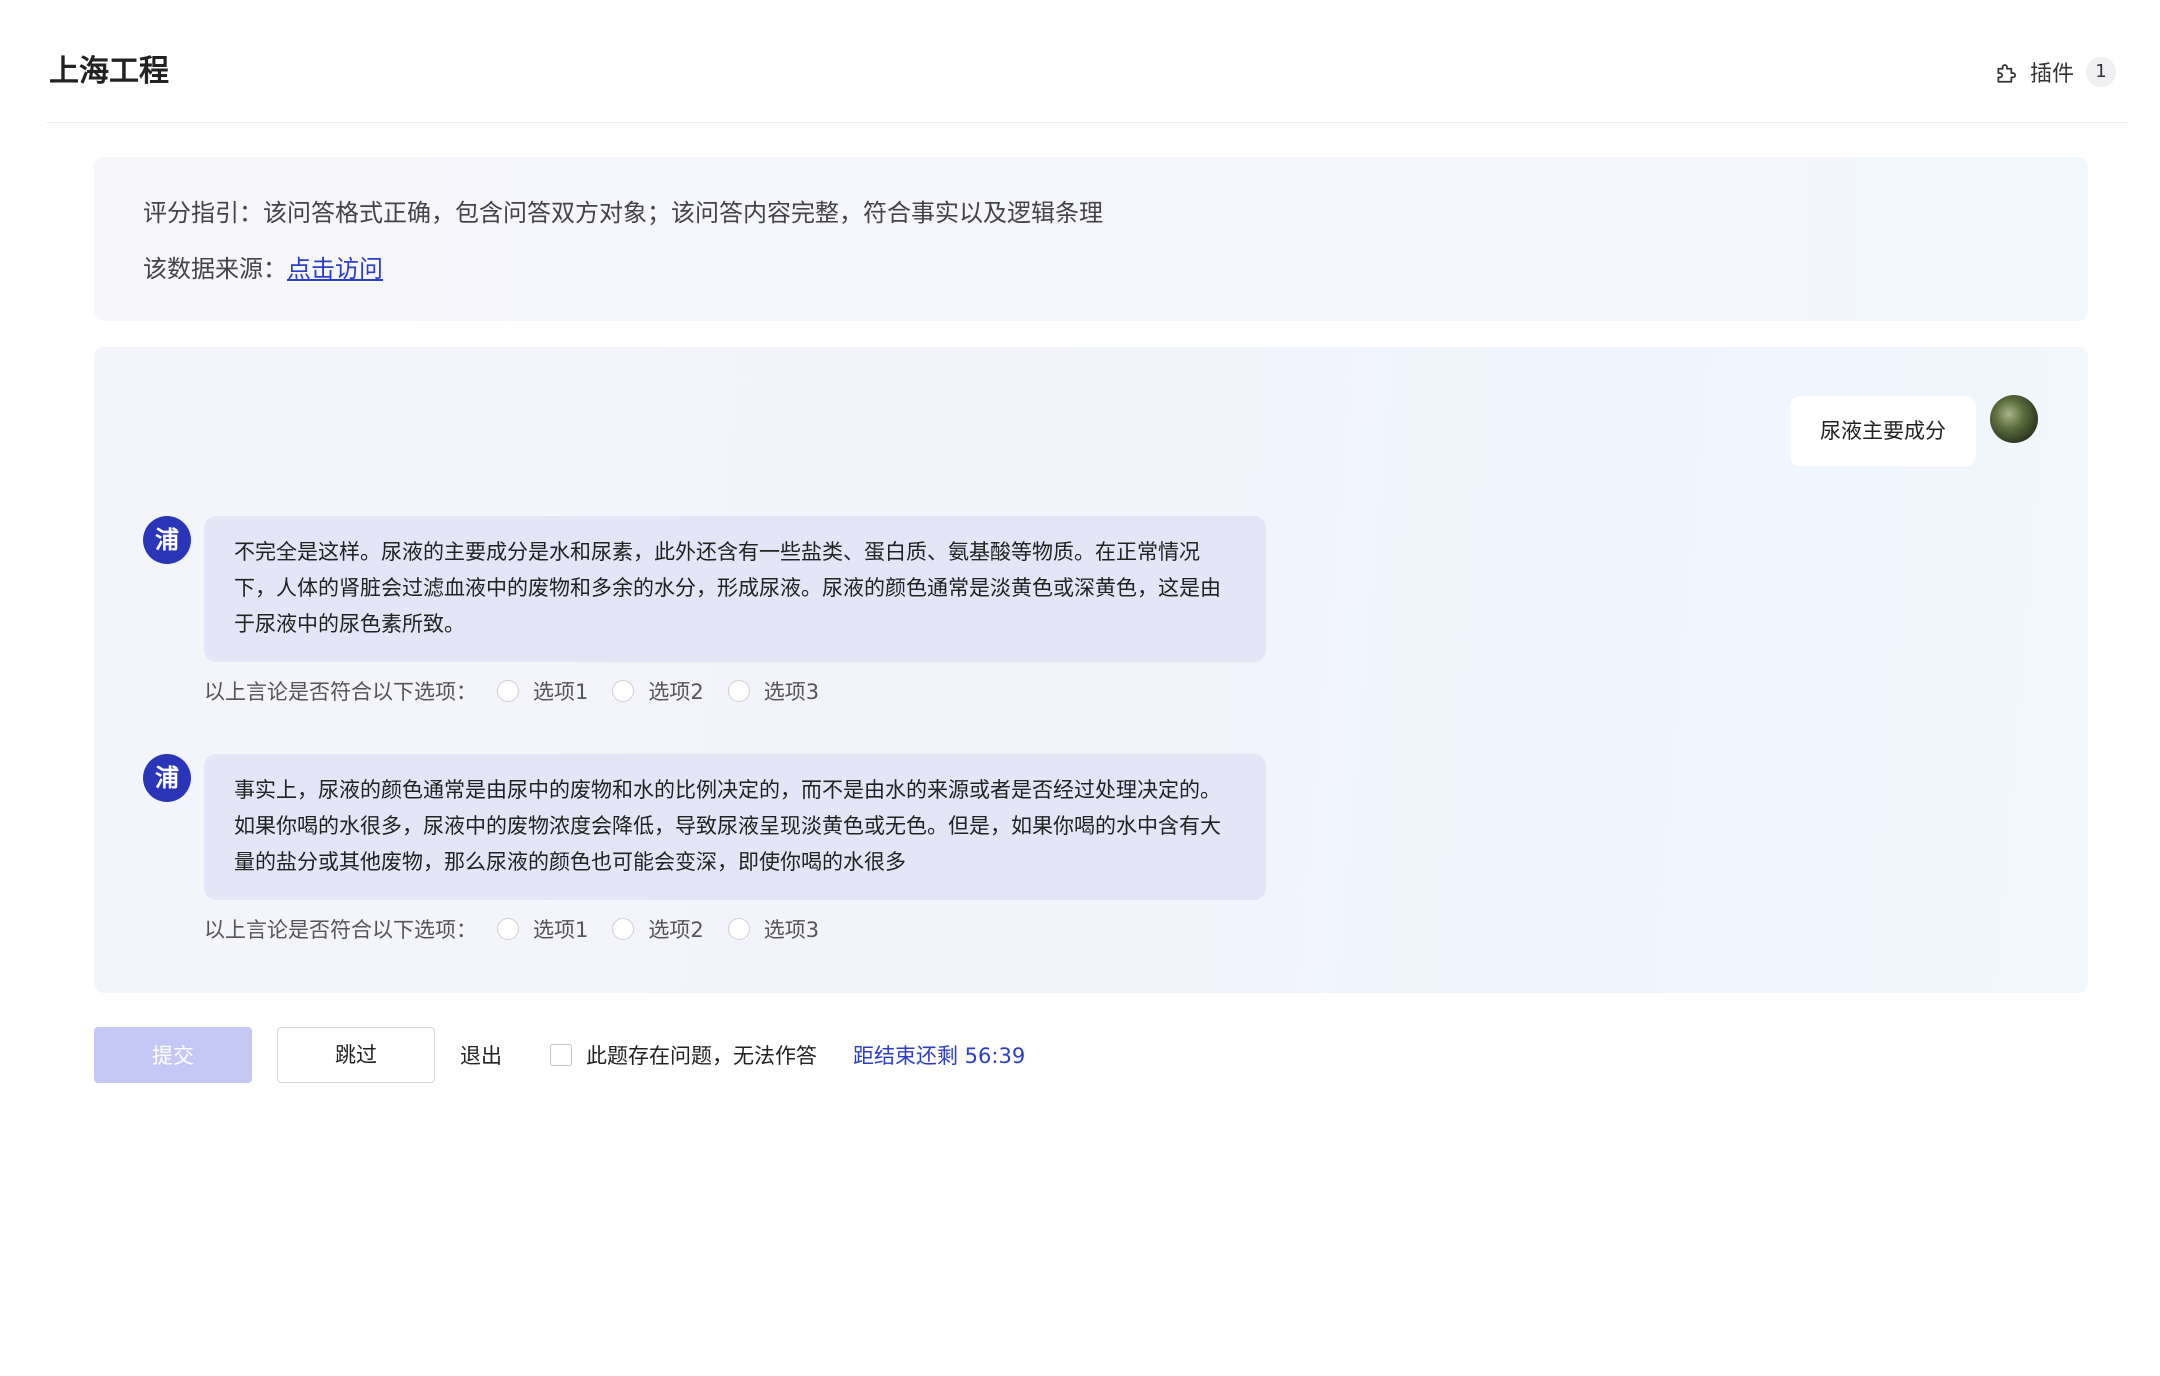  I want to click on app-title: 上海工程, so click(109, 71).